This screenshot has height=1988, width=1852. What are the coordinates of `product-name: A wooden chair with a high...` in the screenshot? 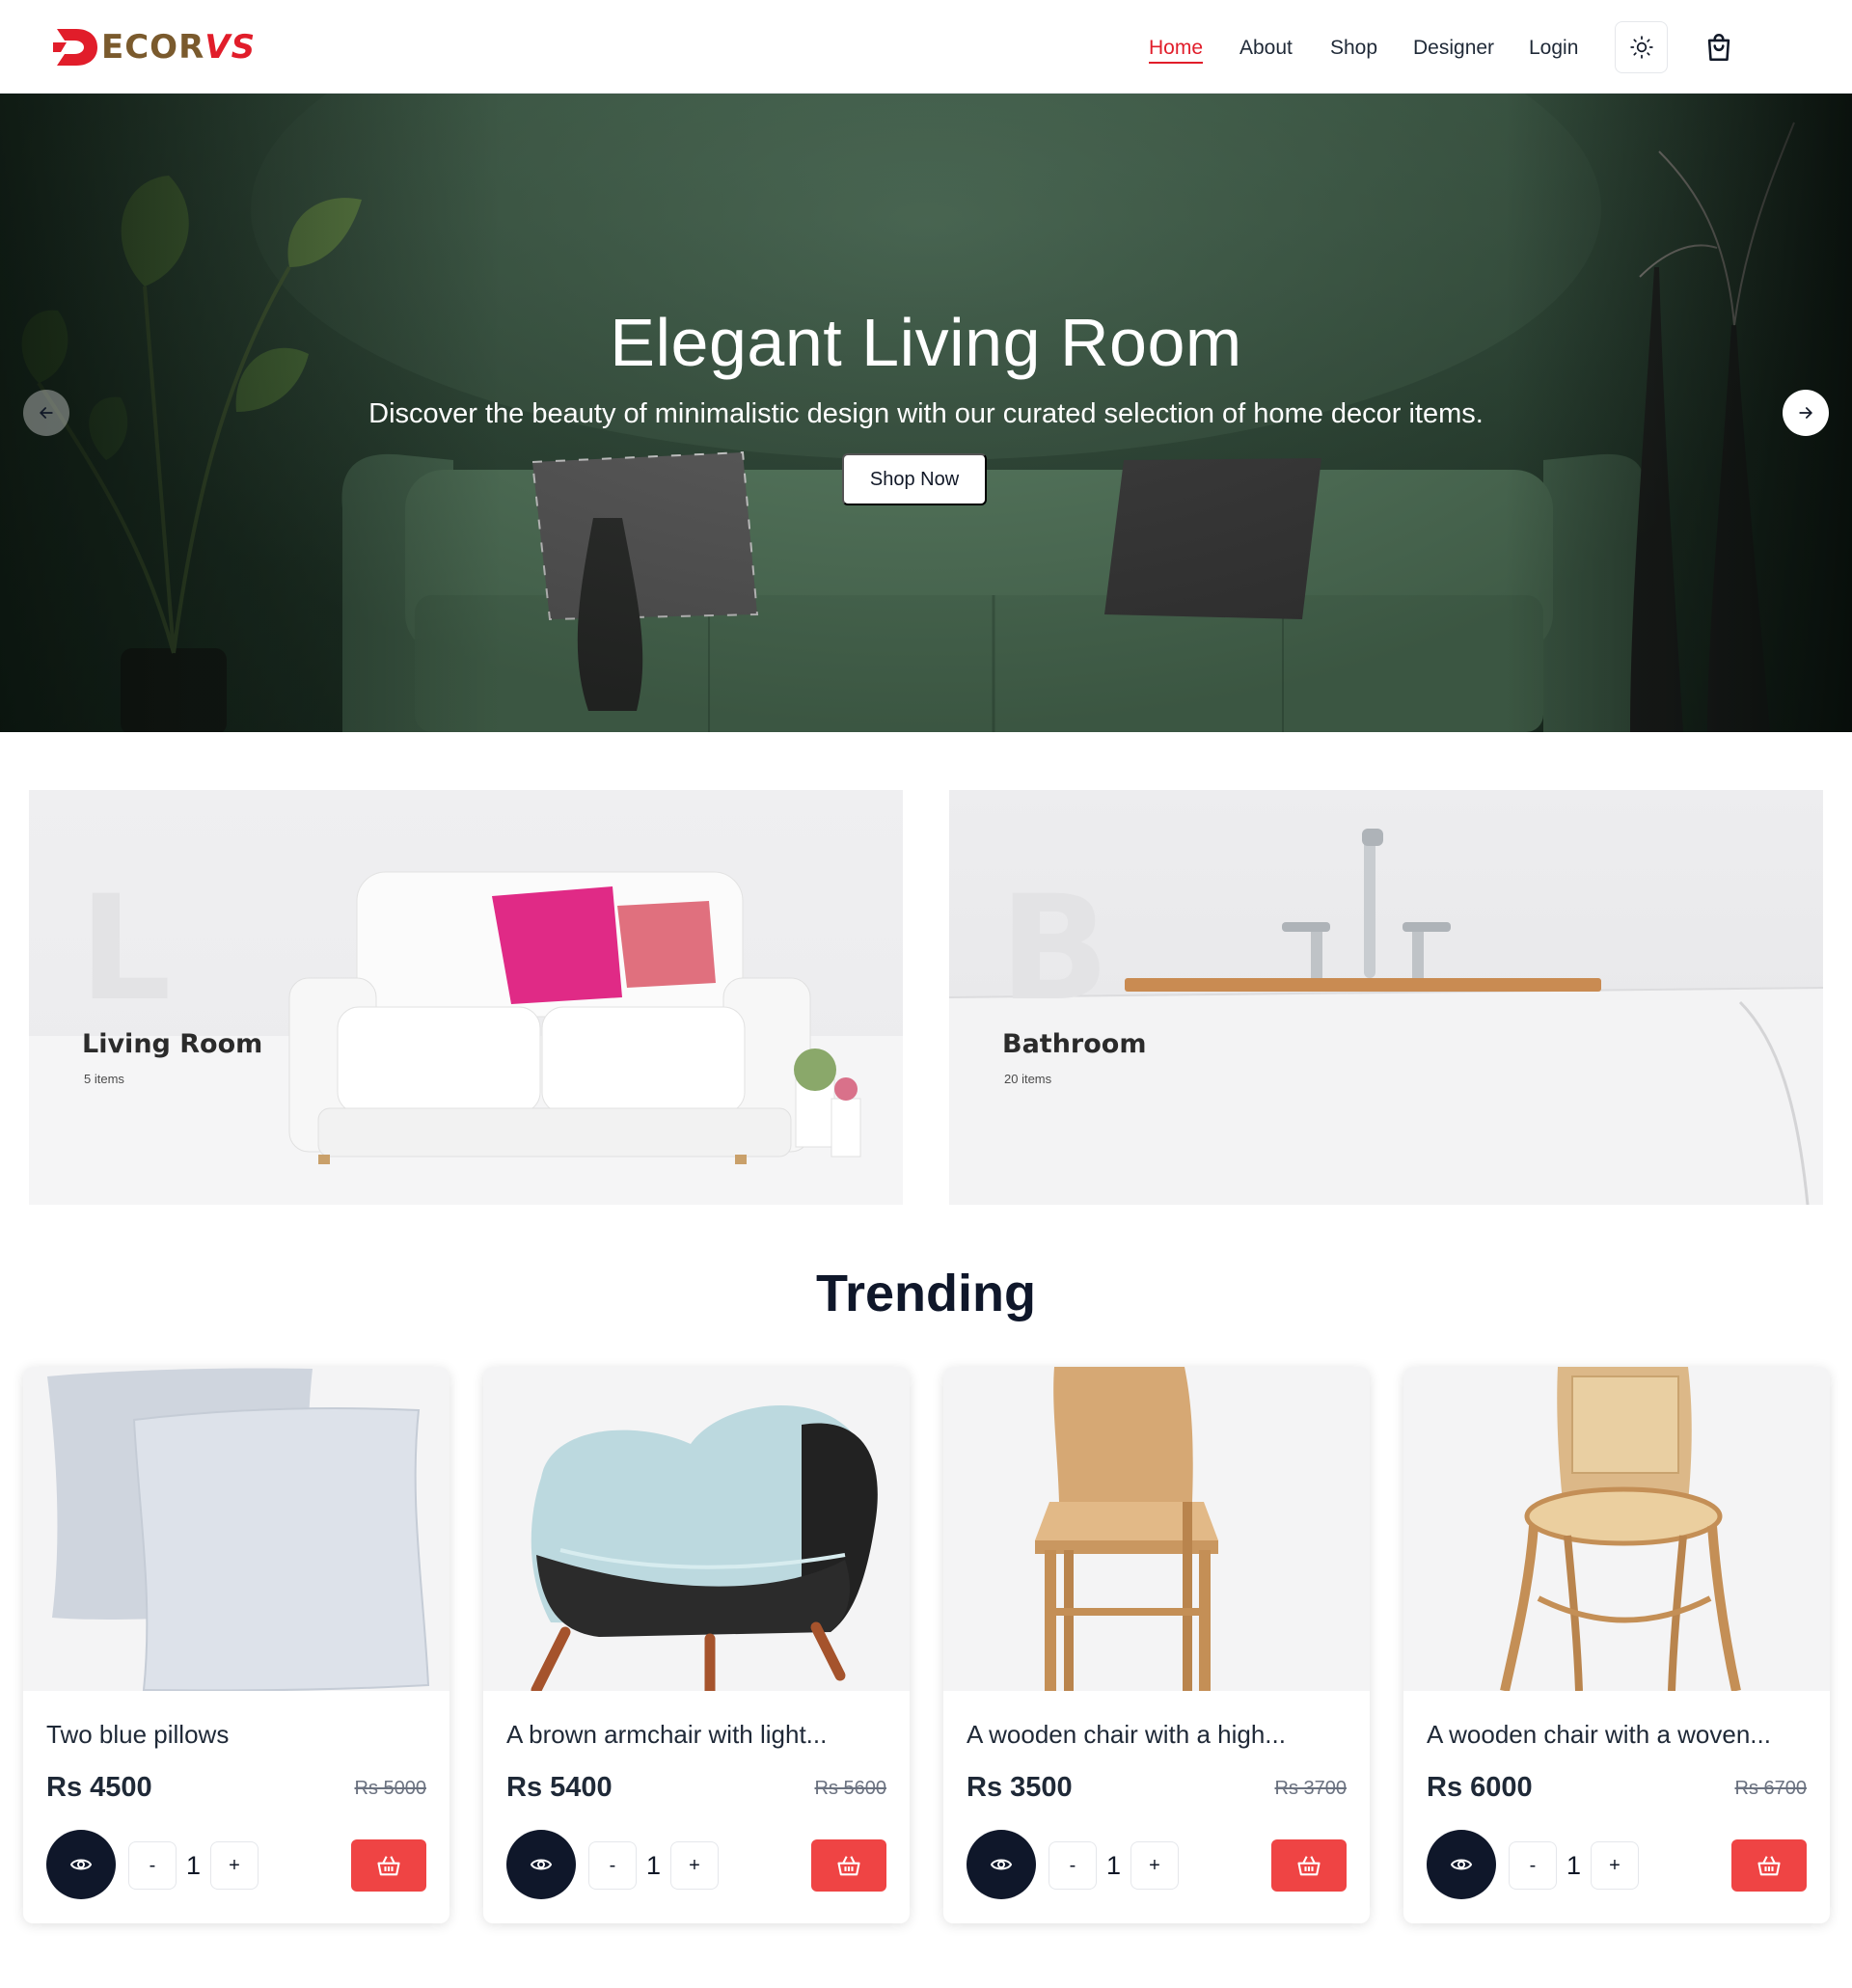 It's located at (1159, 1735).